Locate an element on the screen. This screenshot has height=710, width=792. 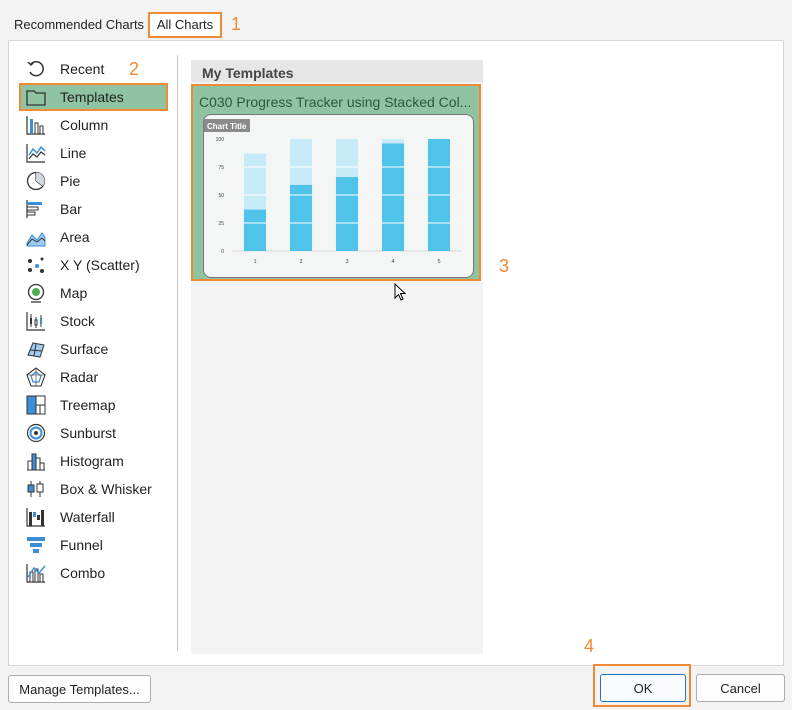
chart-title: Chart Title is located at coordinates (227, 126).